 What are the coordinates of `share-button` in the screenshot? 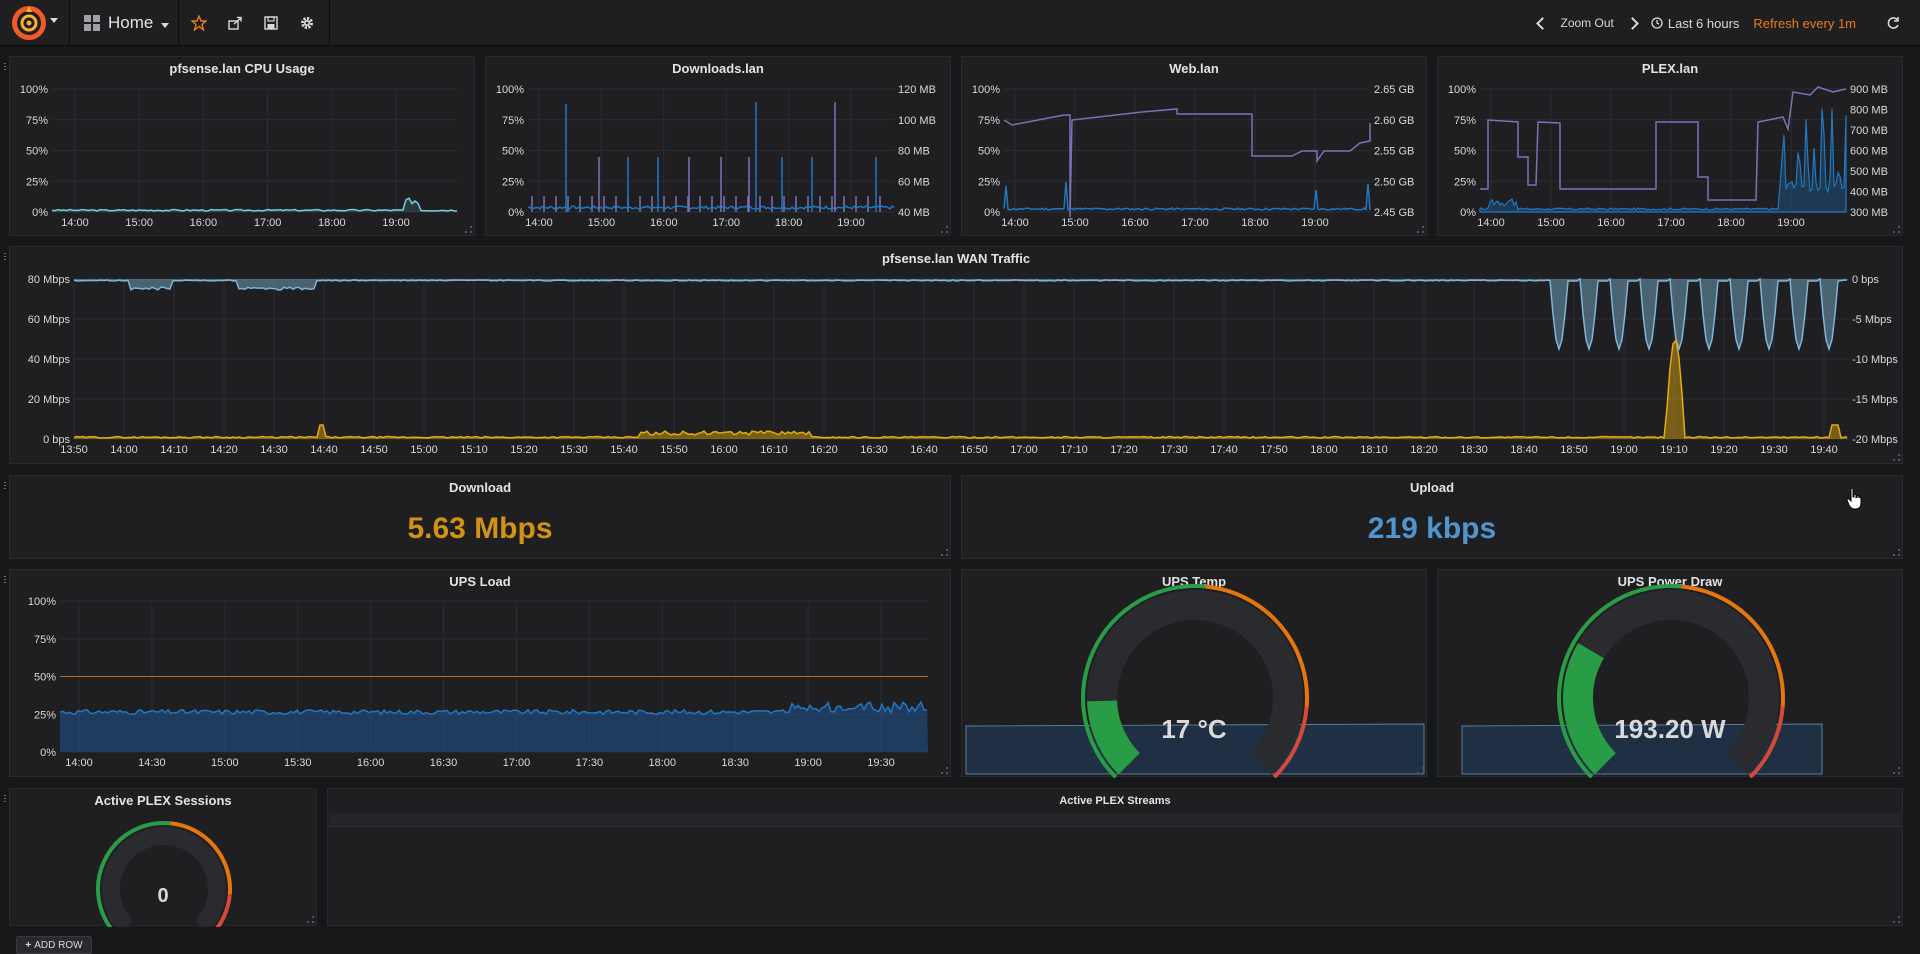 It's located at (235, 23).